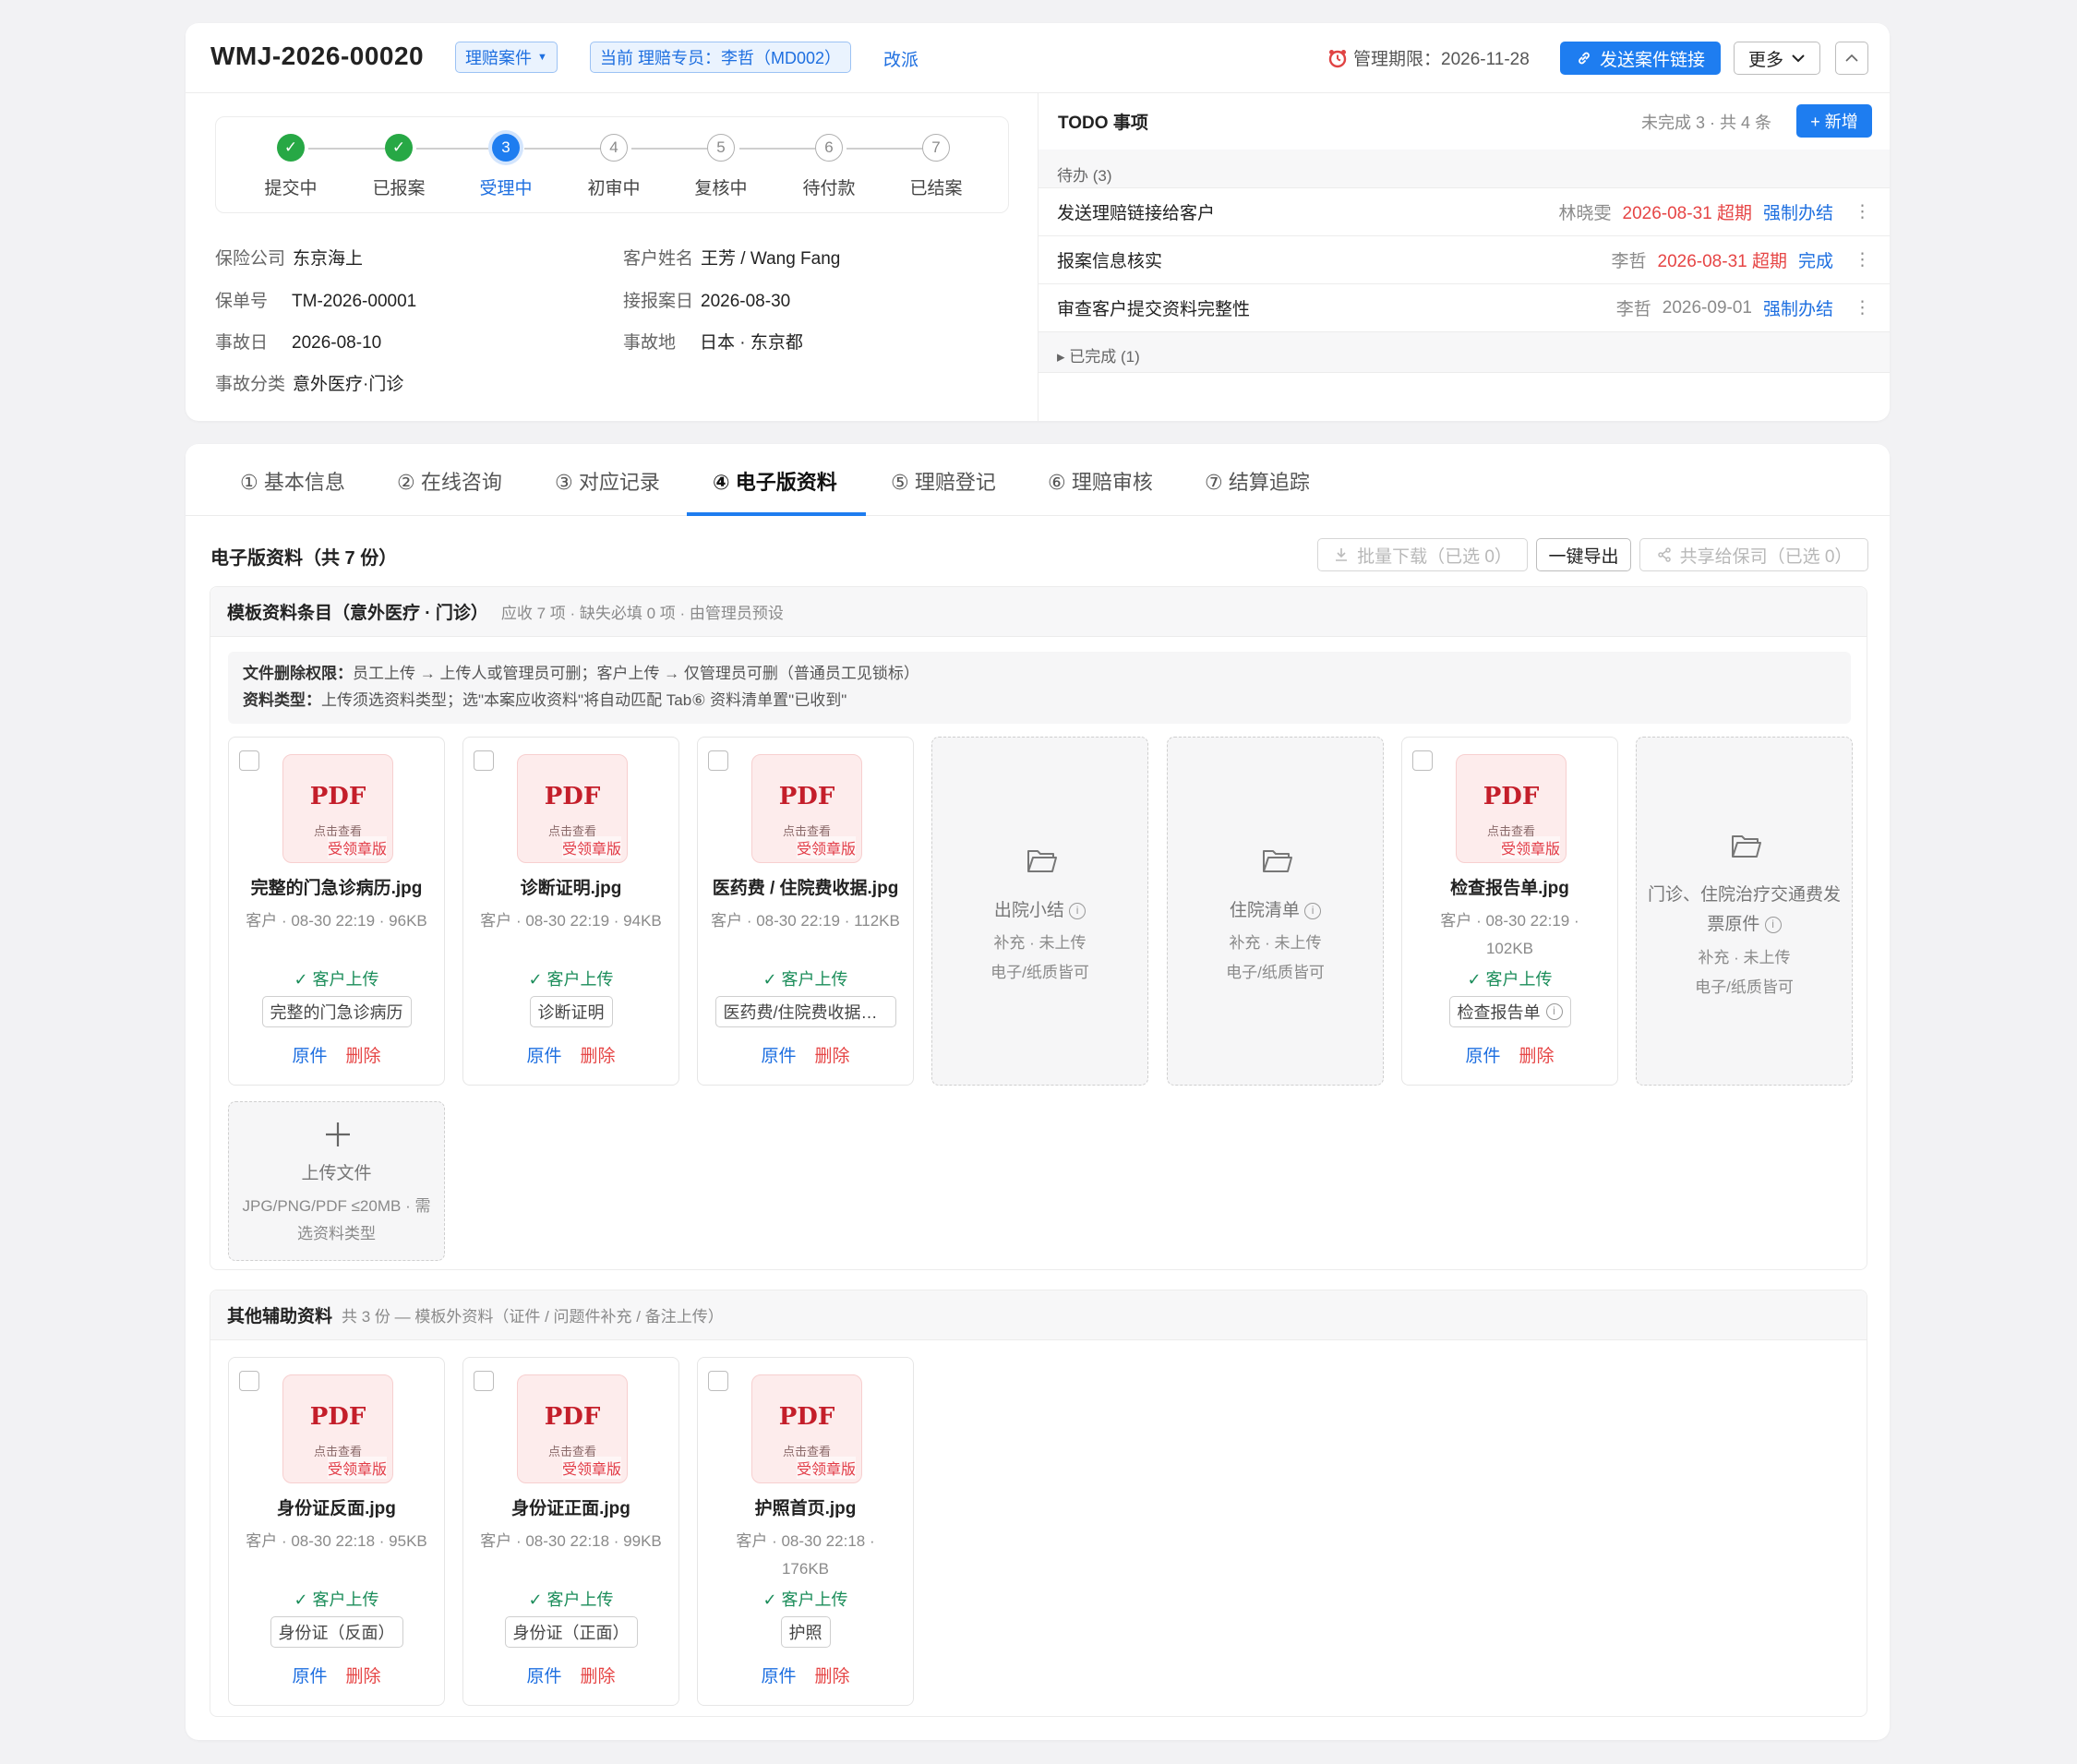 Image resolution: width=2077 pixels, height=1764 pixels. I want to click on file-meta: 客户 · 08-30 22:18 · 99KB, so click(571, 1541).